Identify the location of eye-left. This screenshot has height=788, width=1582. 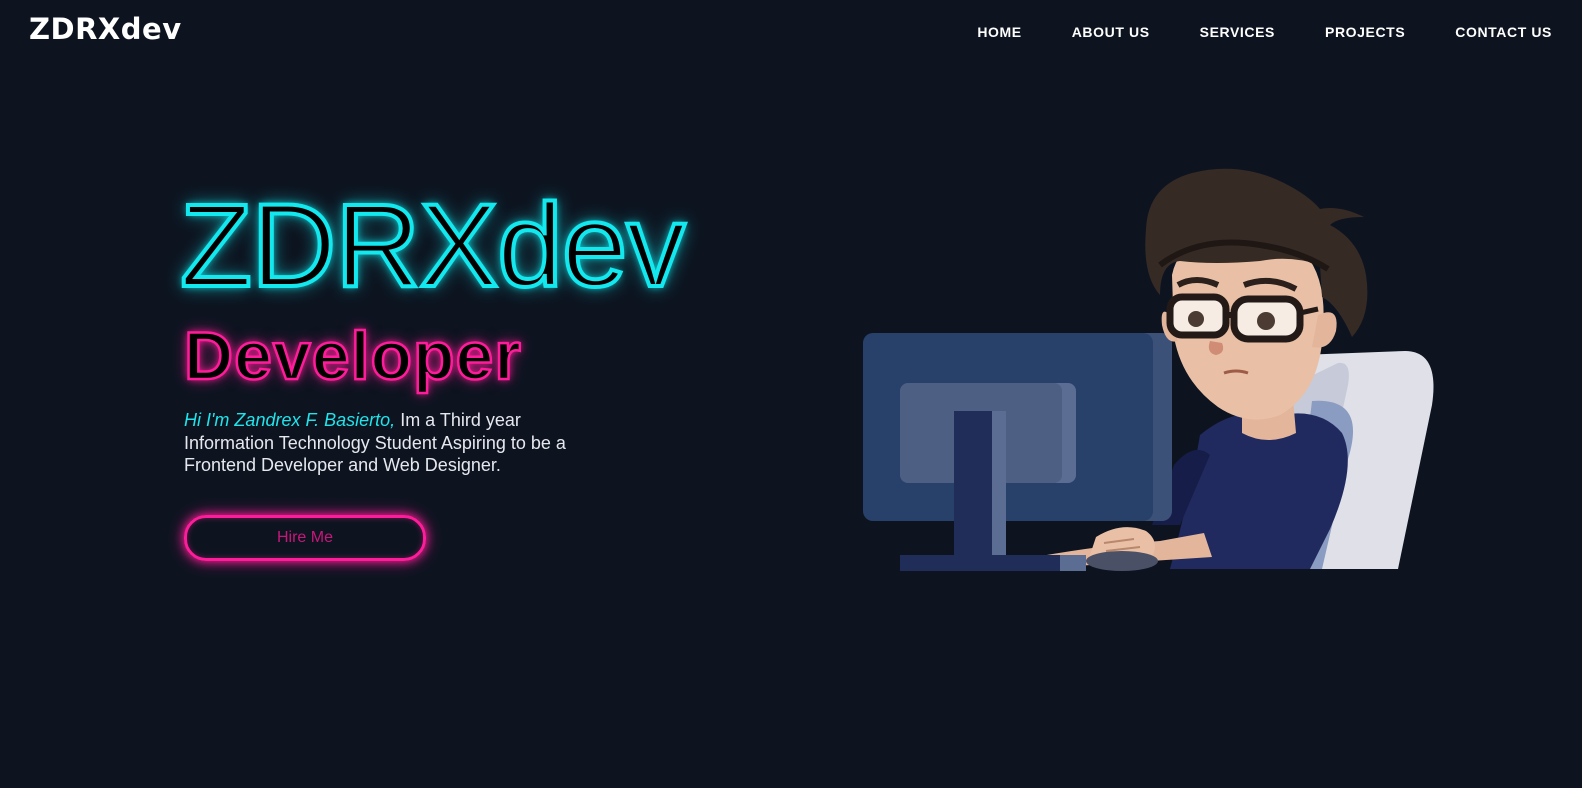
(1196, 319).